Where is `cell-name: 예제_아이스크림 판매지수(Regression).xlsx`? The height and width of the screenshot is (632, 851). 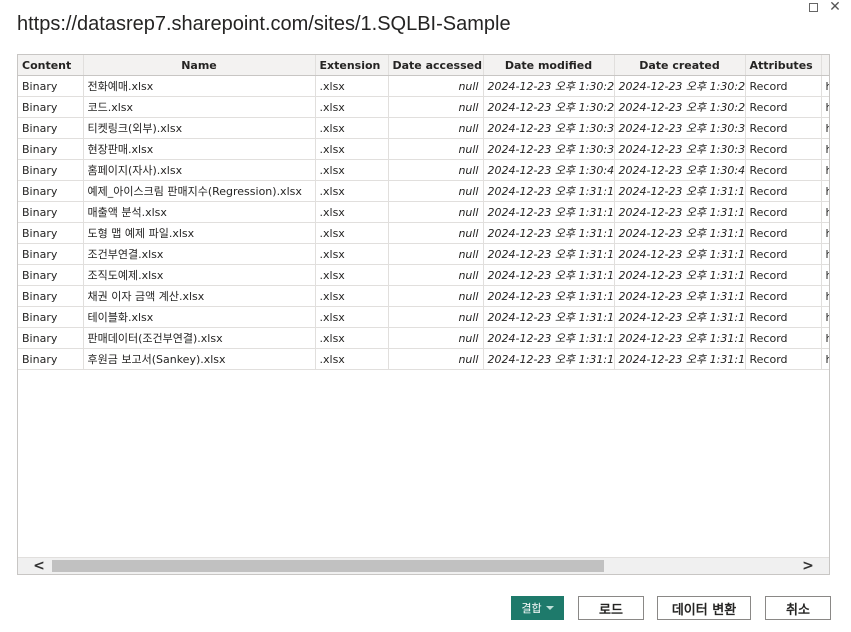
cell-name: 예제_아이스크림 판매지수(Regression).xlsx is located at coordinates (199, 191).